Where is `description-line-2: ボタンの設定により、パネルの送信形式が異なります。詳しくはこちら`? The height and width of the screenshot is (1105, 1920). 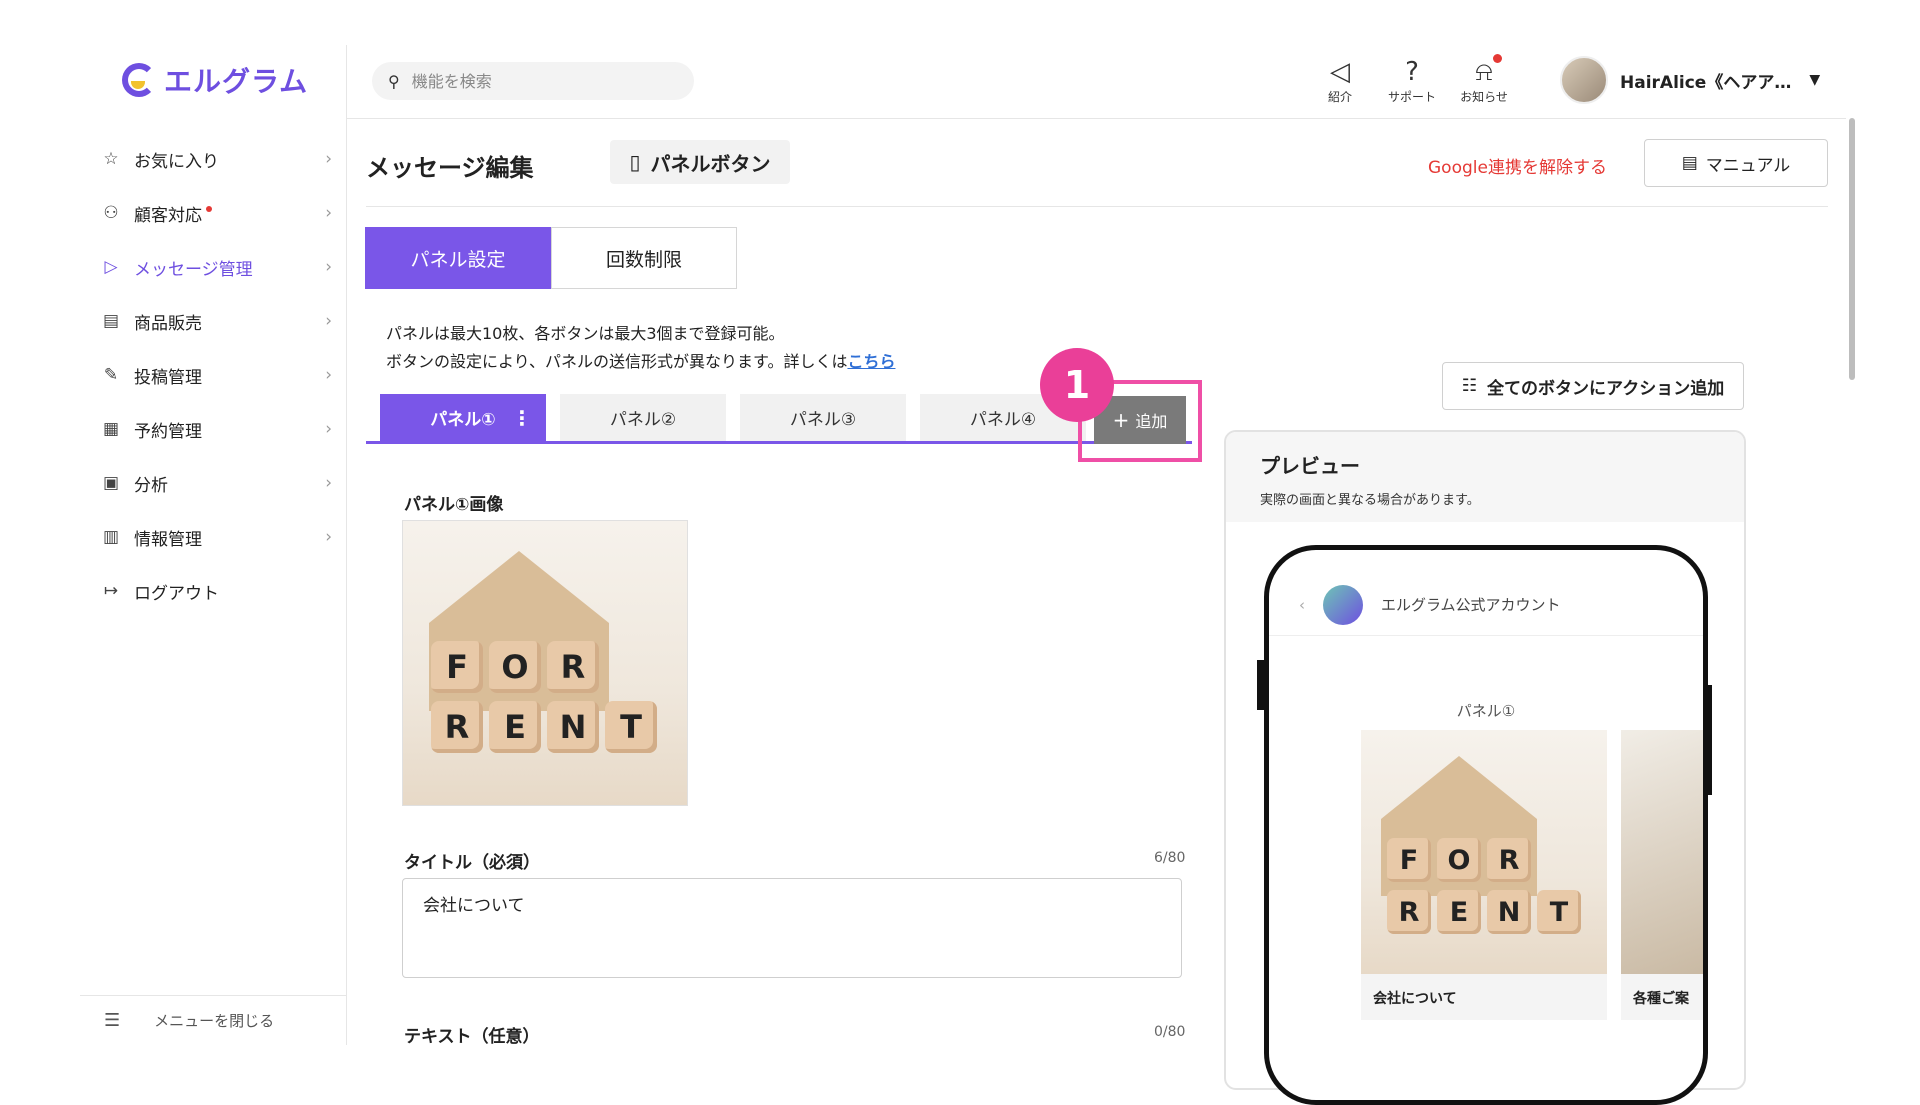
description-line-2: ボタンの設定により、パネルの送信形式が異なります。詳しくはこちら is located at coordinates (640, 362).